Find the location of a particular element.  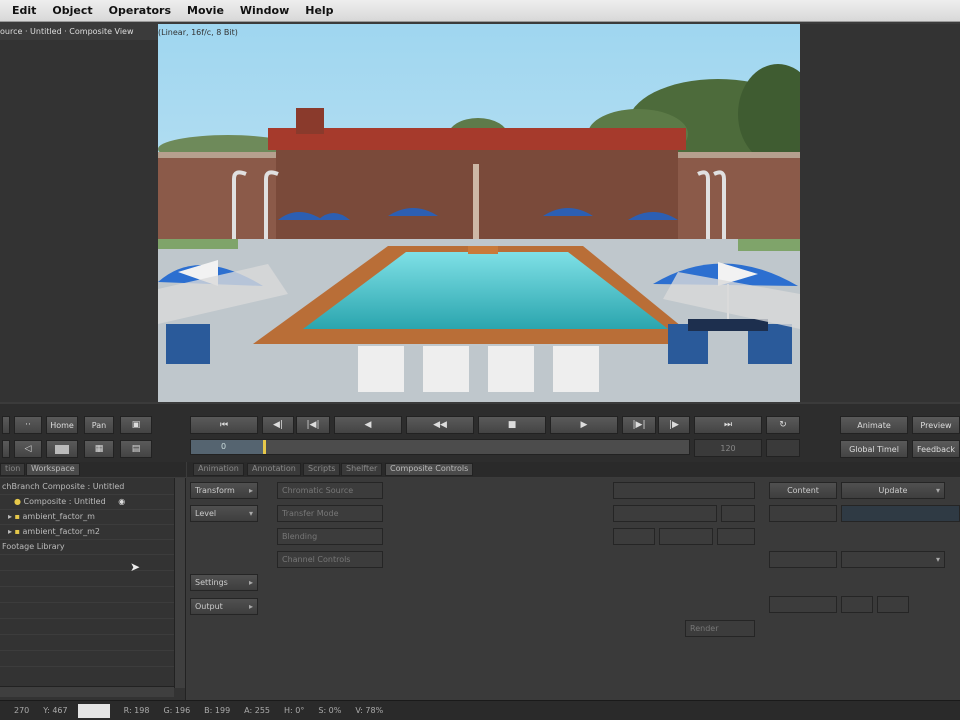

update-dropdown: Update ▾ is located at coordinates (893, 490).